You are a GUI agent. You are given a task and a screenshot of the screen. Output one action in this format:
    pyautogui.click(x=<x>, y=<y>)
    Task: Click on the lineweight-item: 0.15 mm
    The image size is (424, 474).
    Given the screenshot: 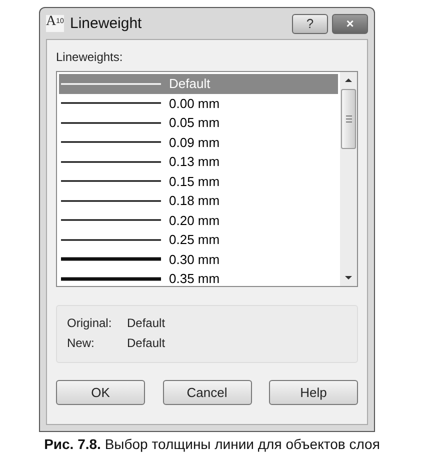 What is the action you would take?
    pyautogui.click(x=198, y=181)
    